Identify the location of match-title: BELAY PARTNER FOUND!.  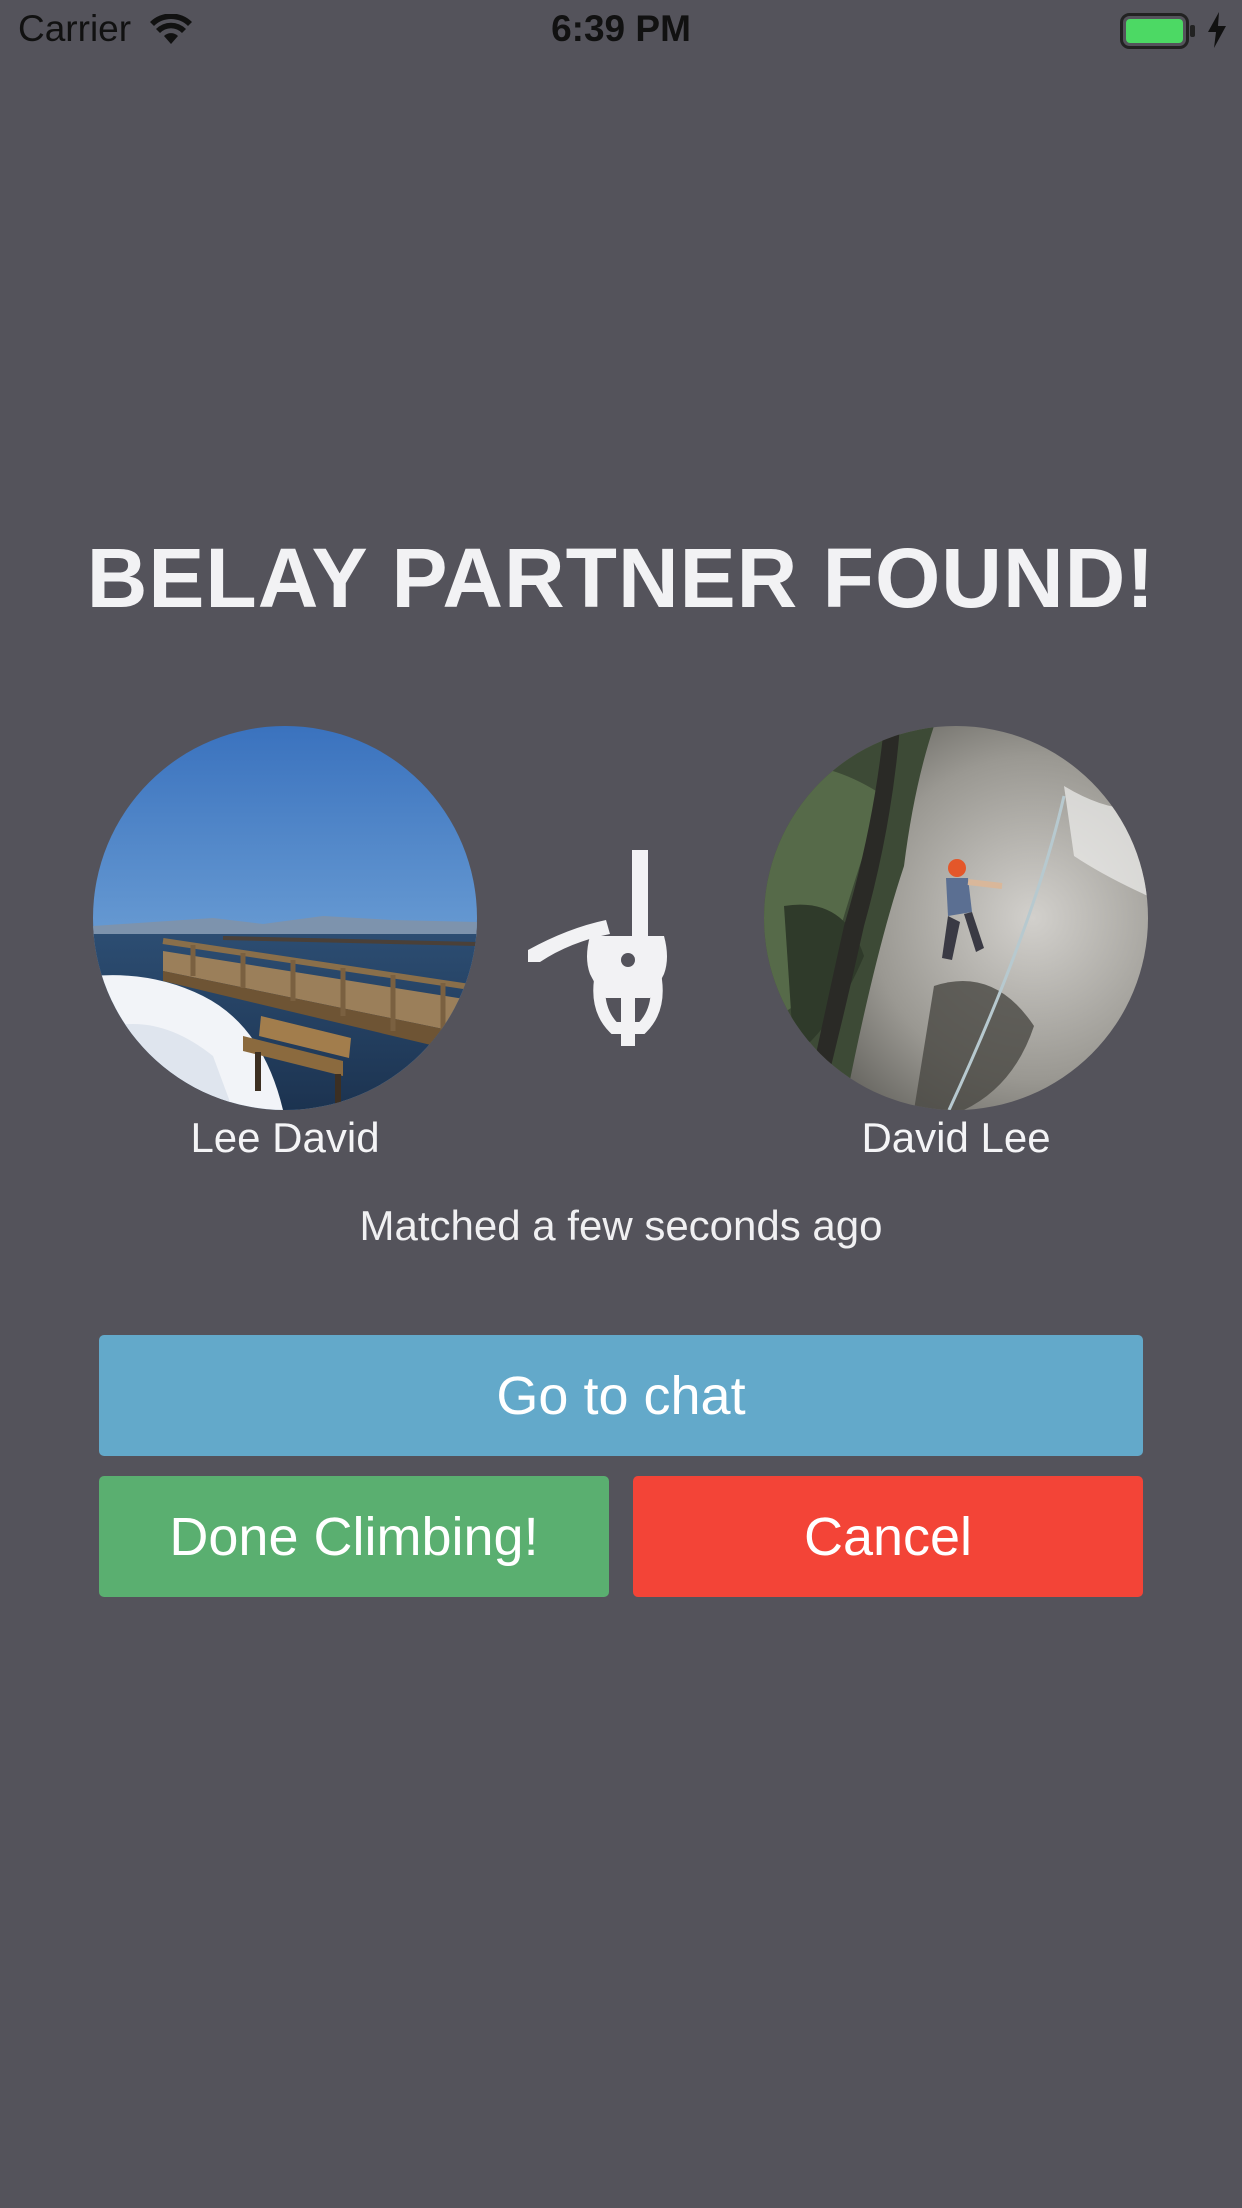
(621, 578).